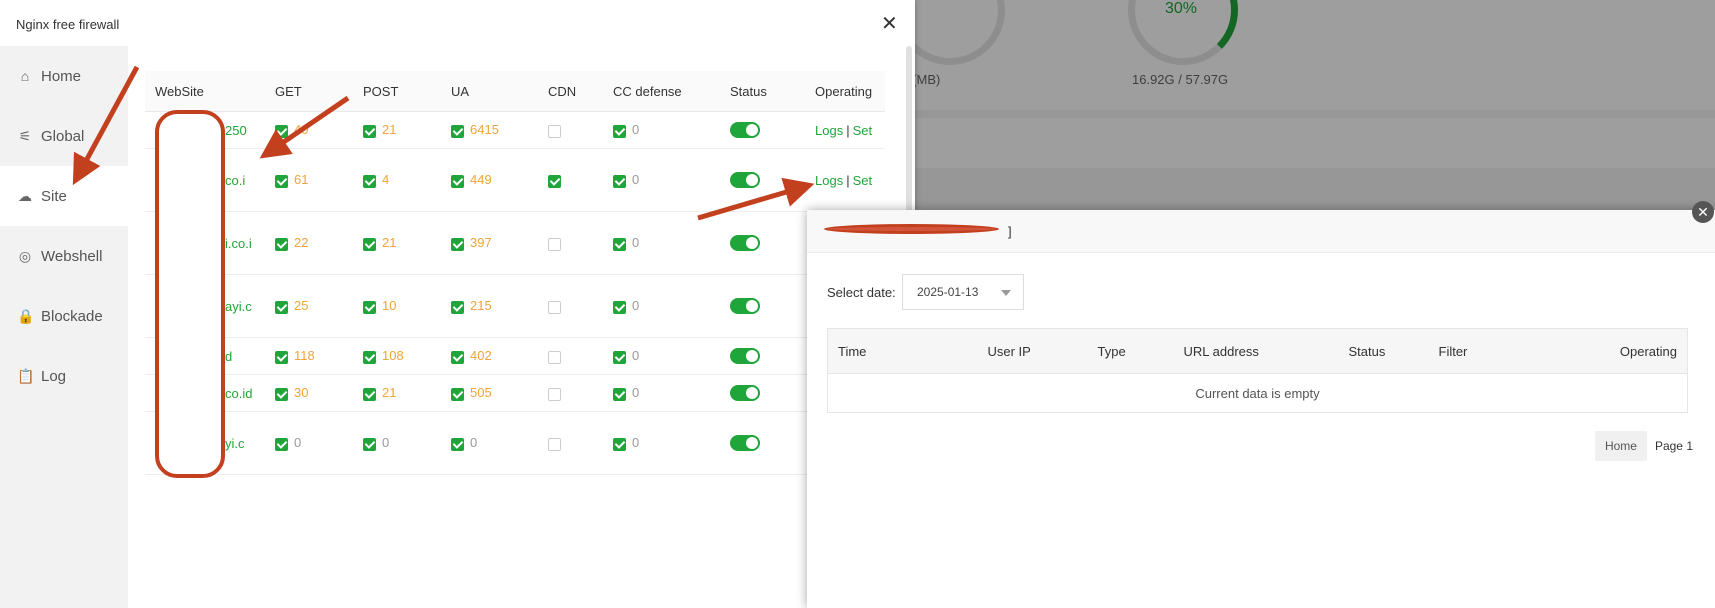 The image size is (1715, 608). What do you see at coordinates (515, 356) in the screenshot?
I see `table-row: d 118 108 402 0` at bounding box center [515, 356].